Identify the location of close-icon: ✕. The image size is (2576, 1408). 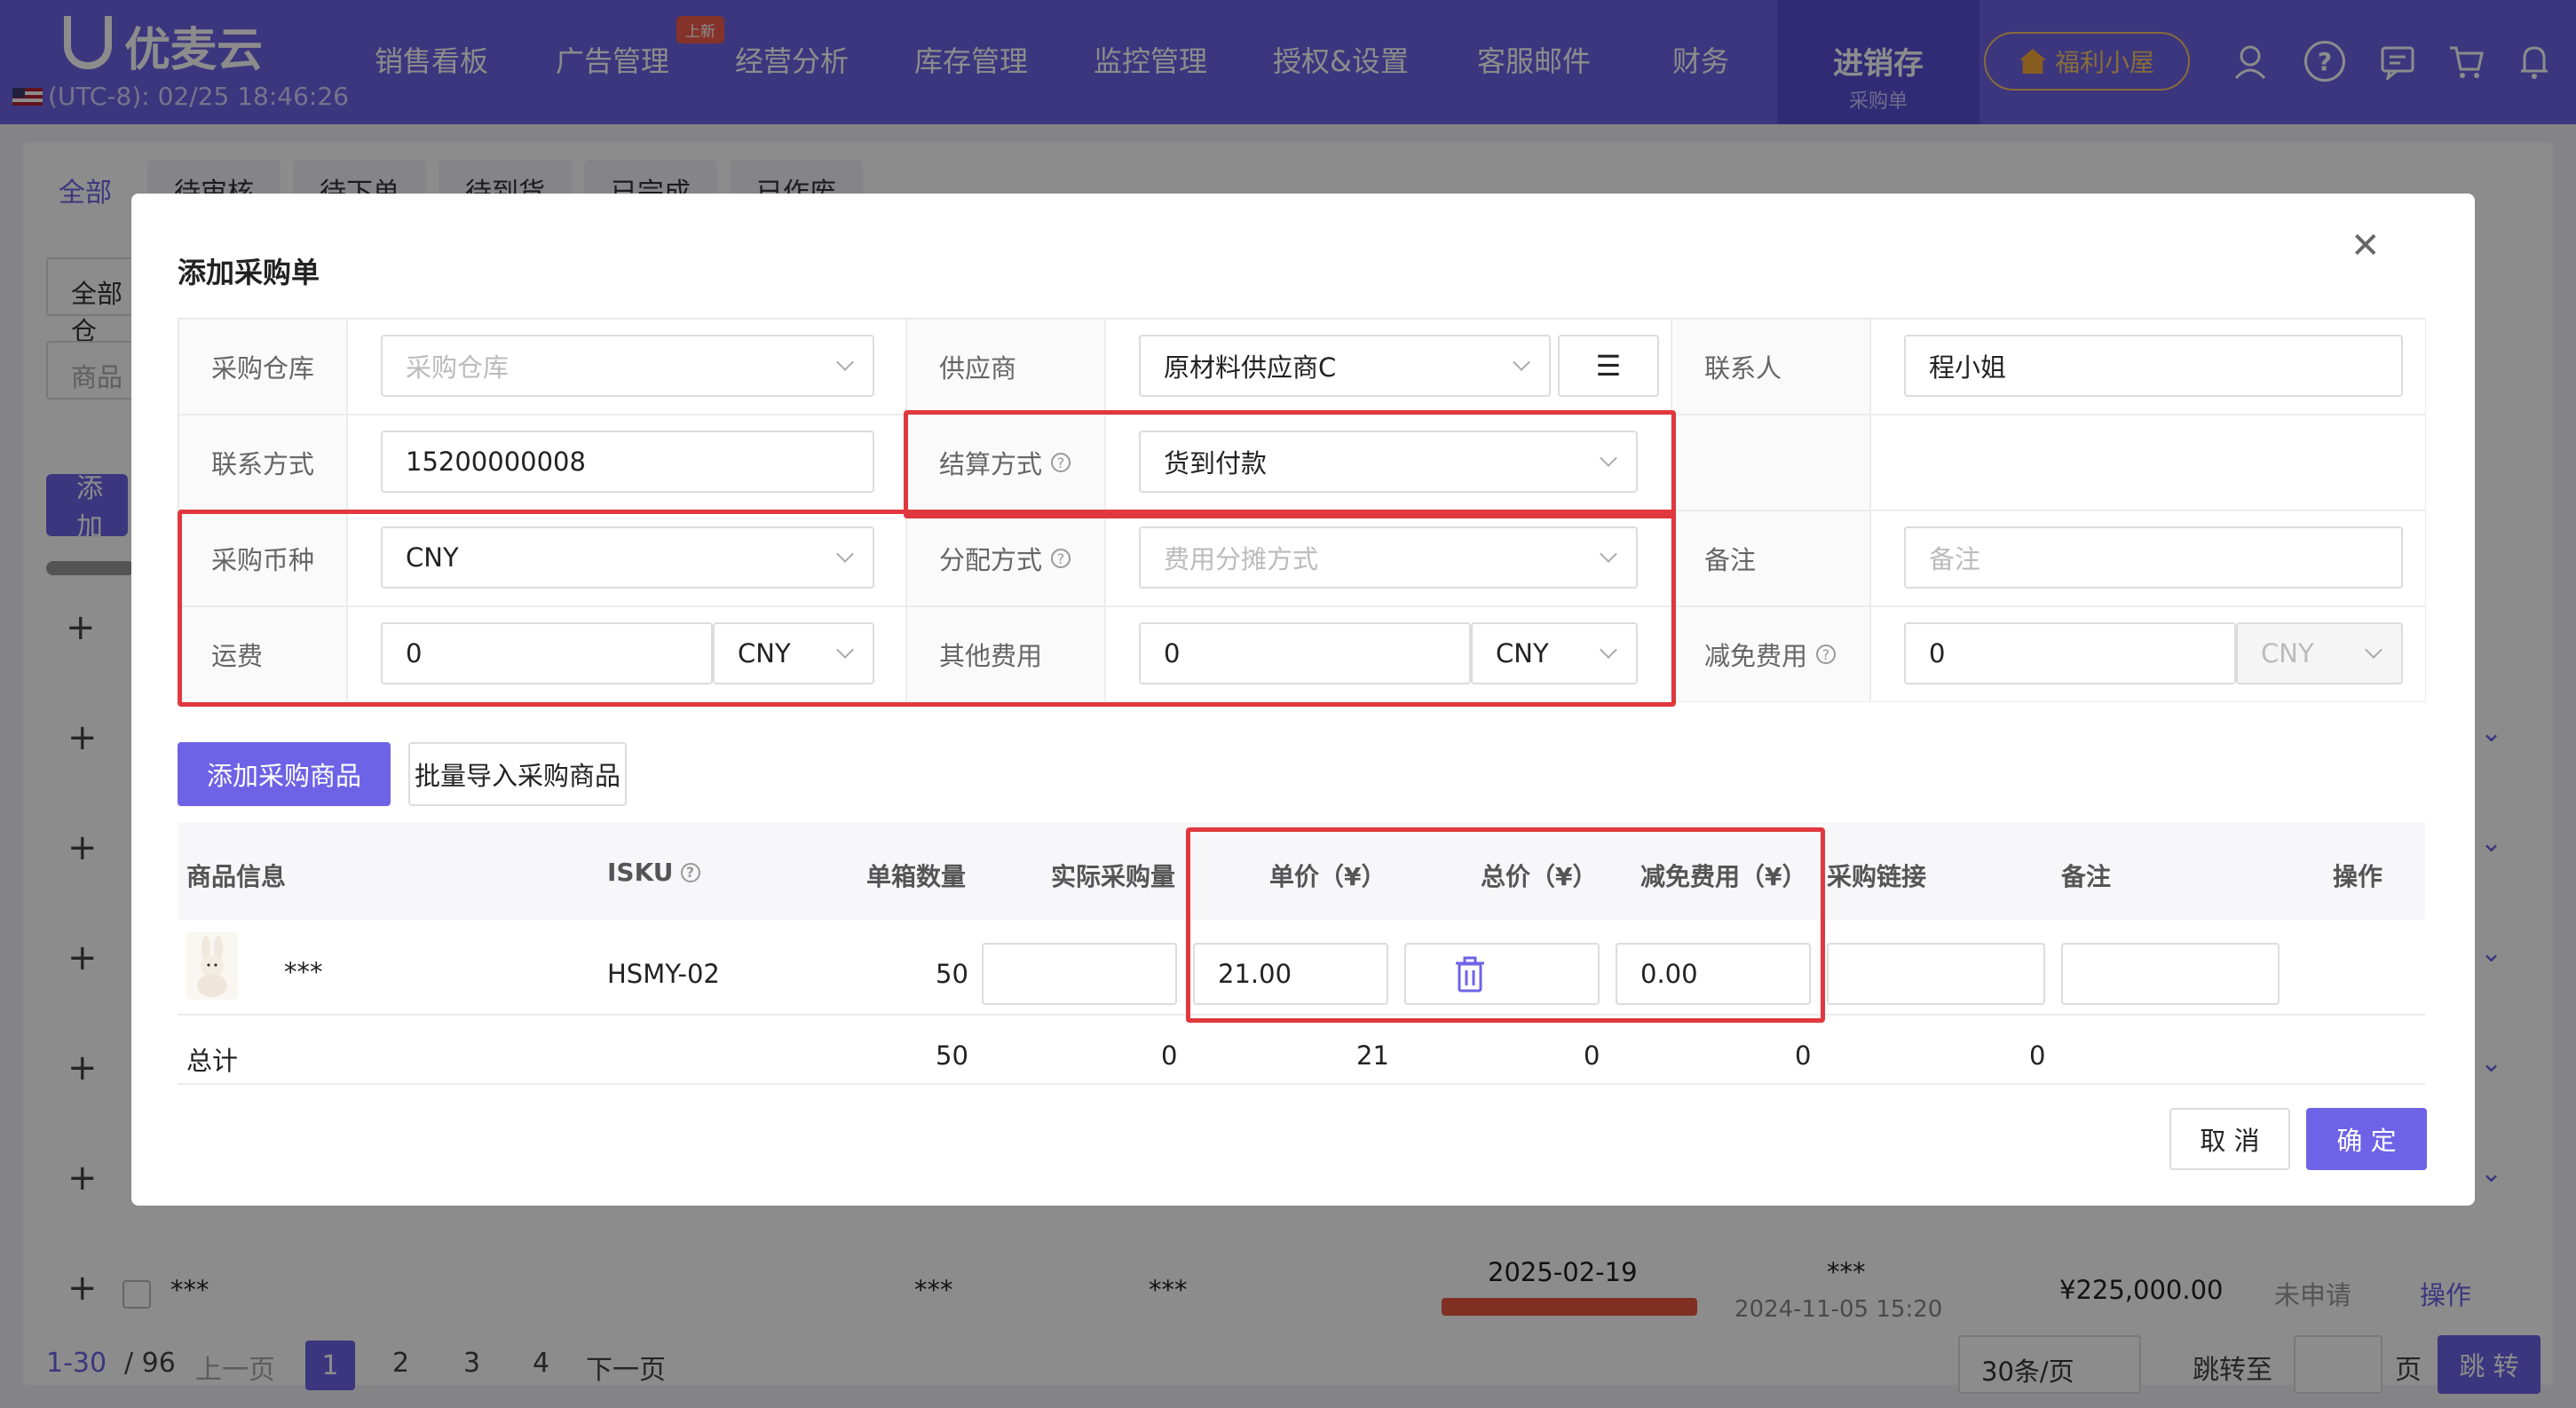
(2366, 246).